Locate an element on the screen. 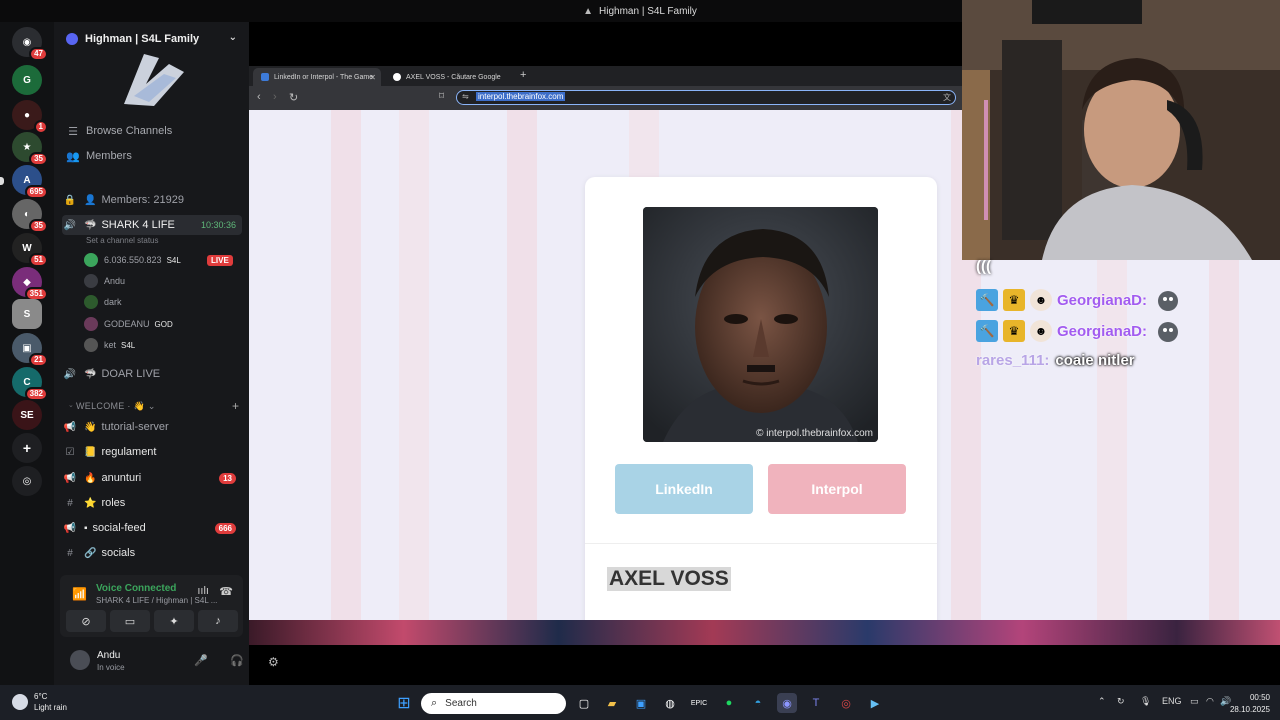 The image size is (1280, 720). window-title: Highman | S4L Family is located at coordinates (648, 11).